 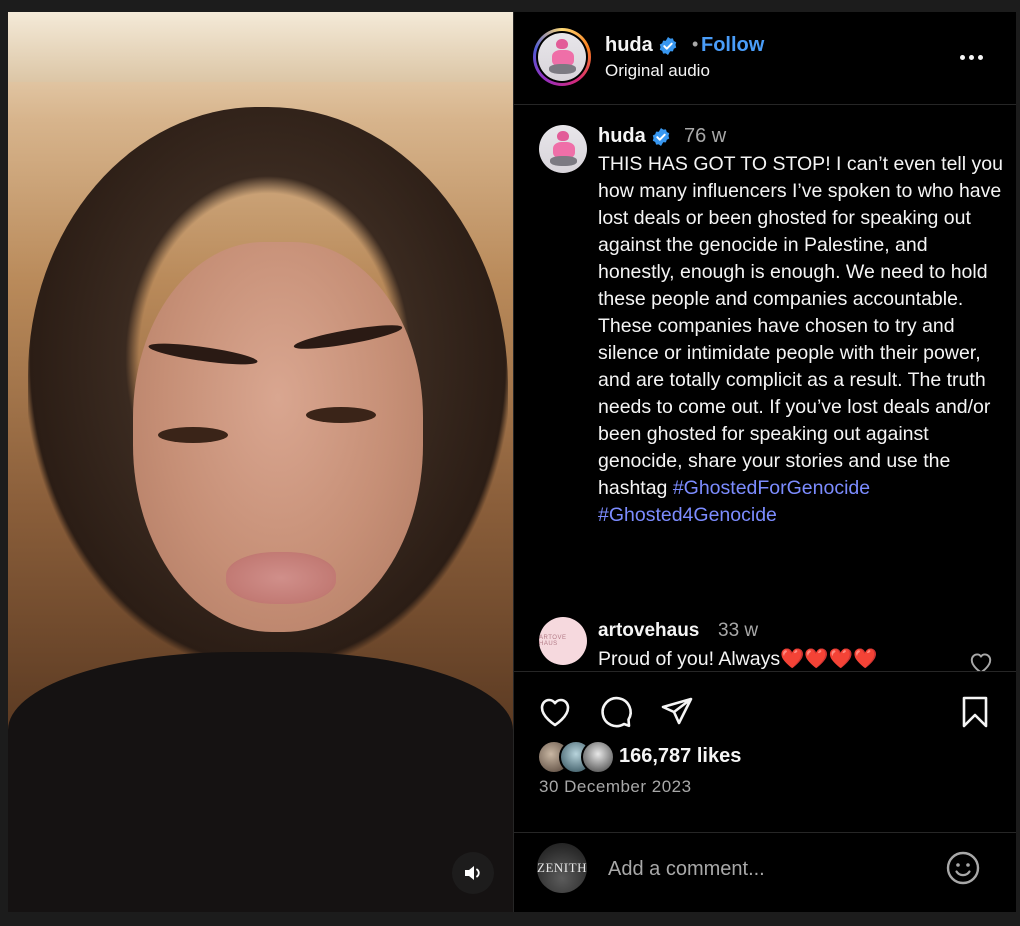 What do you see at coordinates (981, 660) in the screenshot?
I see `comment-heart-icon` at bounding box center [981, 660].